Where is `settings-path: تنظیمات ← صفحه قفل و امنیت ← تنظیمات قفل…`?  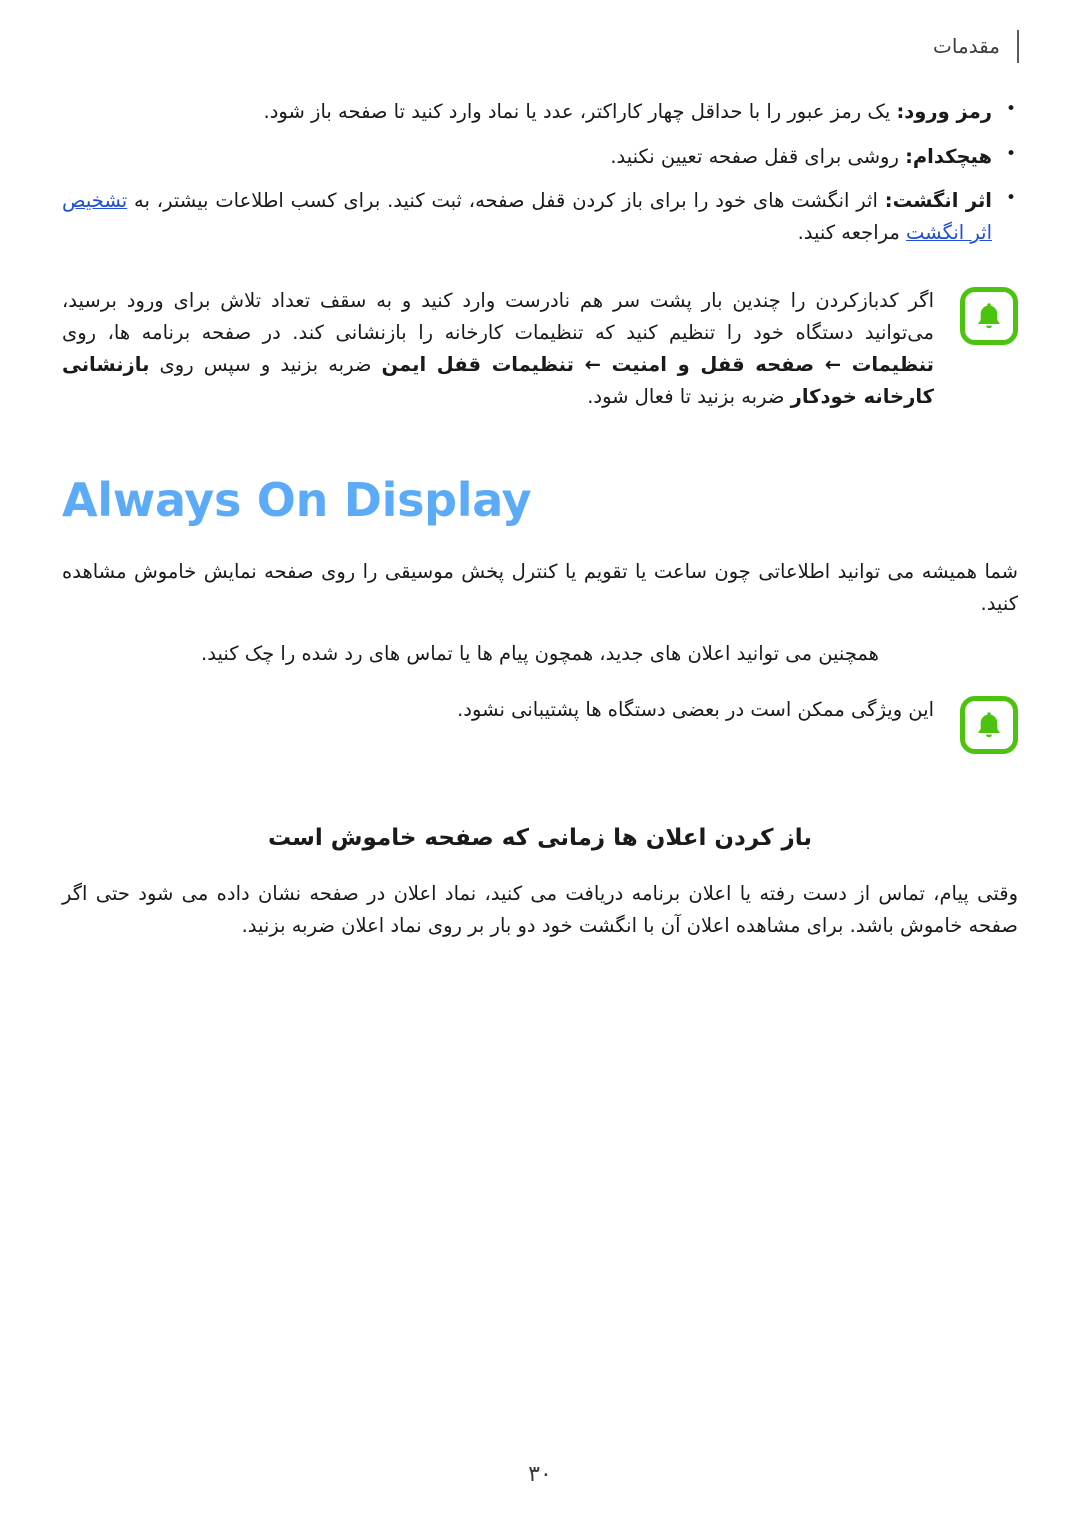 settings-path: تنظیمات ← صفحه قفل و امنیت ← تنظیمات قفل… is located at coordinates (658, 365).